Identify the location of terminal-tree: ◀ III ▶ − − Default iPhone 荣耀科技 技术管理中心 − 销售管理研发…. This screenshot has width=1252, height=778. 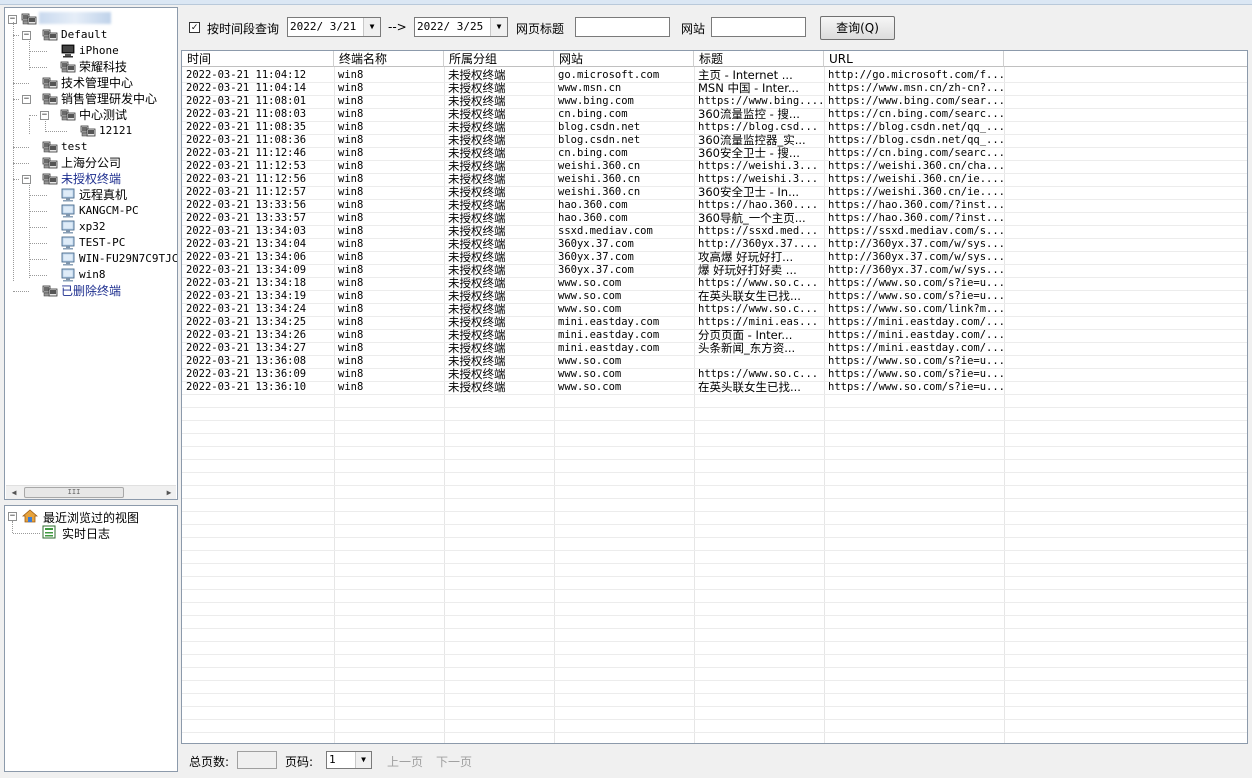
(91, 253).